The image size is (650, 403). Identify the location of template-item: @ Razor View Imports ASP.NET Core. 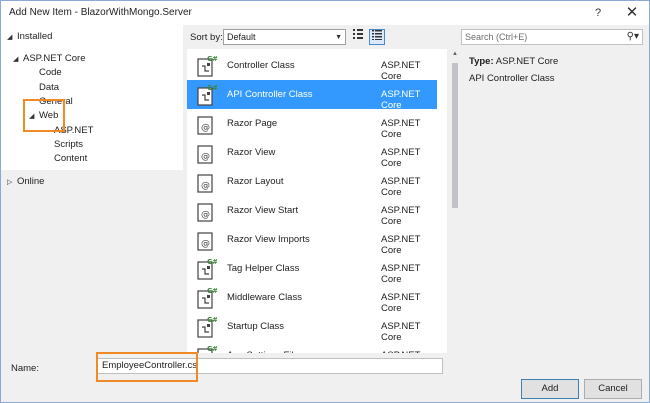
(312, 240).